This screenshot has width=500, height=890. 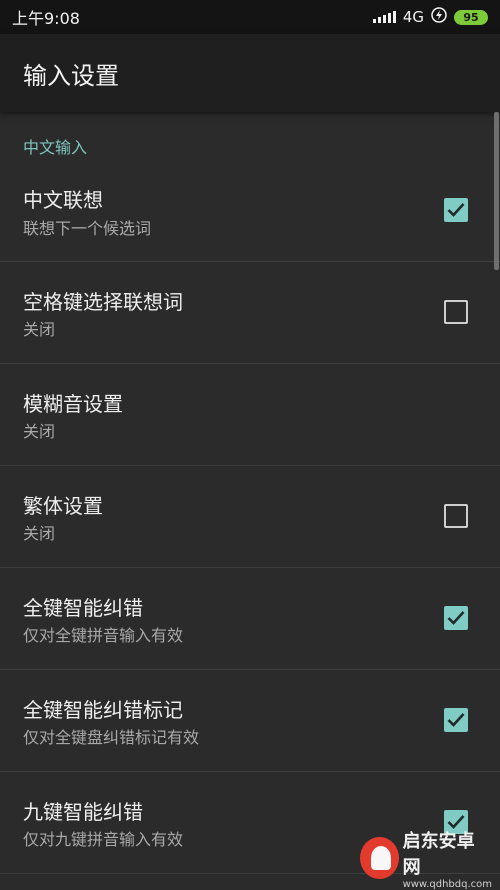 I want to click on page-title: 输入设置, so click(x=71, y=73).